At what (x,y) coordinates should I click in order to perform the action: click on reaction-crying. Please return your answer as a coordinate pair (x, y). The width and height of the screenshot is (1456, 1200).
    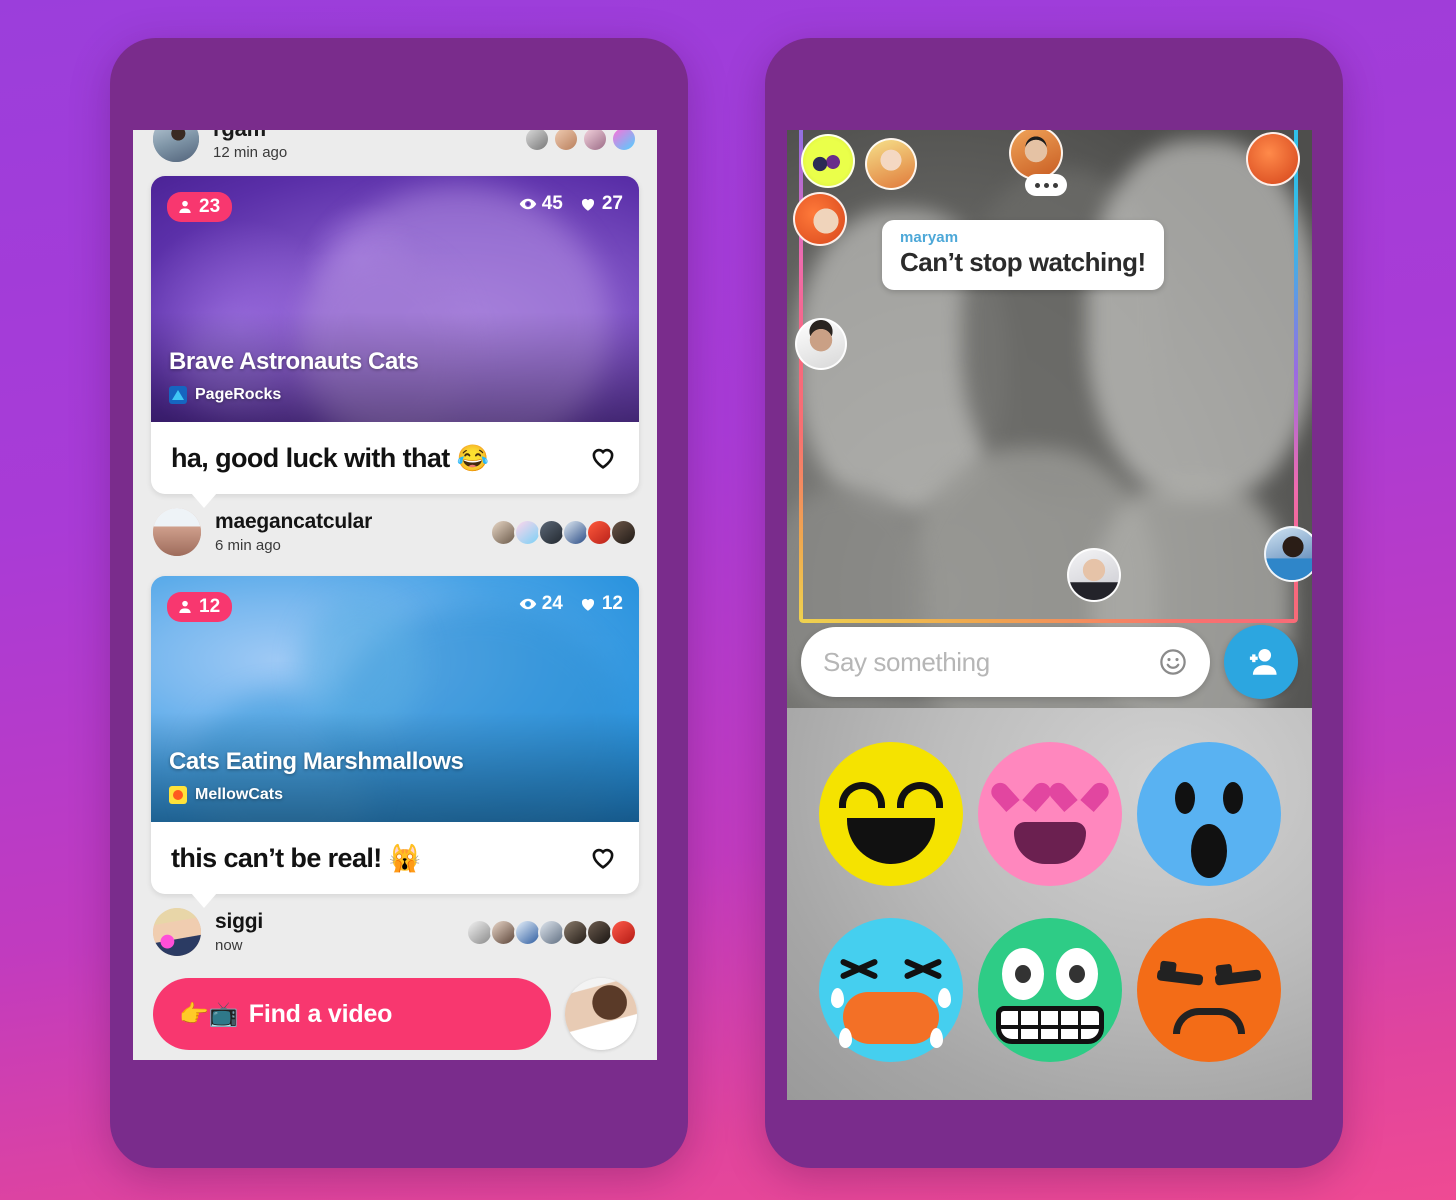
    Looking at the image, I should click on (890, 990).